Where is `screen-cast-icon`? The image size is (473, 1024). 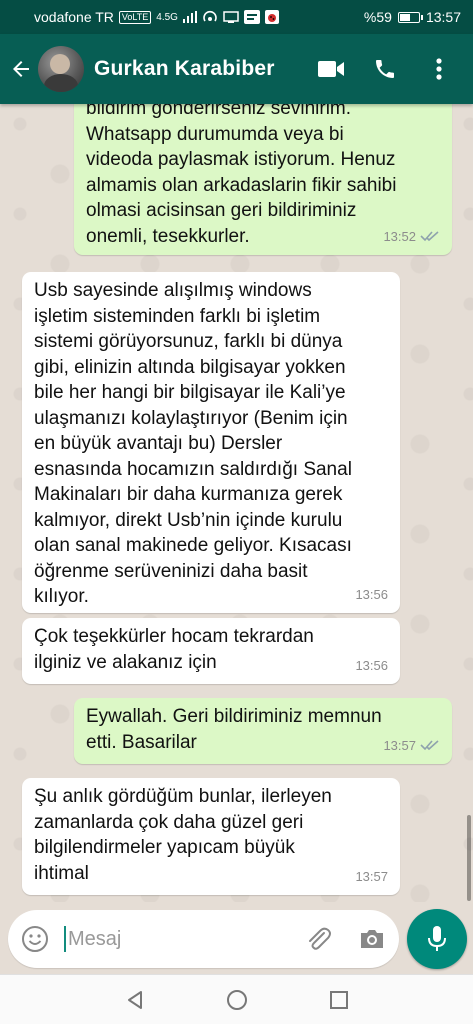
screen-cast-icon is located at coordinates (231, 17).